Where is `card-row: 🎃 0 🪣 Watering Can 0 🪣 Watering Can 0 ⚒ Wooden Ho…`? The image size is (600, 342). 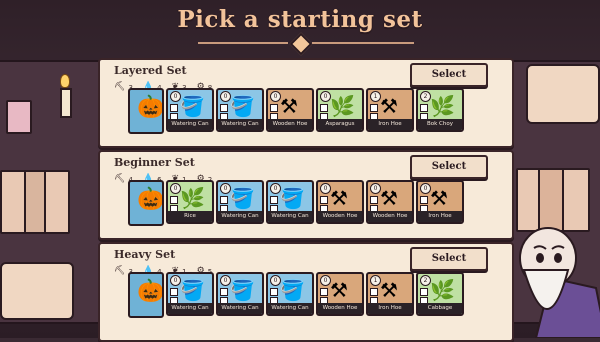 card-row: 🎃 0 🪣 Watering Can 0 🪣 Watering Can 0 ⚒ Wooden Ho… is located at coordinates (296, 111).